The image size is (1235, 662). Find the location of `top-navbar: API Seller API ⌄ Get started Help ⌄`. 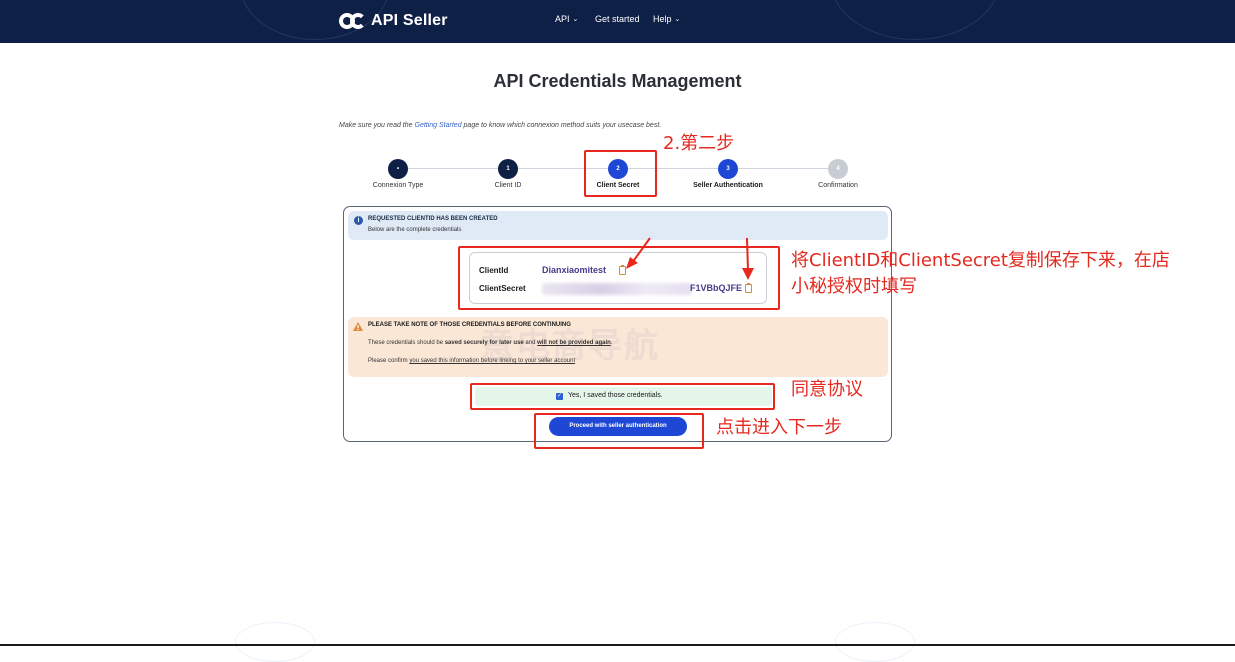

top-navbar: API Seller API ⌄ Get started Help ⌄ is located at coordinates (617, 21).